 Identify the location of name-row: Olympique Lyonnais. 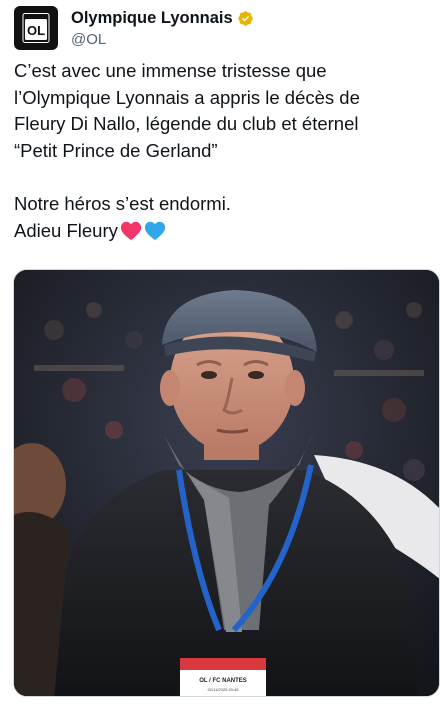
(162, 18).